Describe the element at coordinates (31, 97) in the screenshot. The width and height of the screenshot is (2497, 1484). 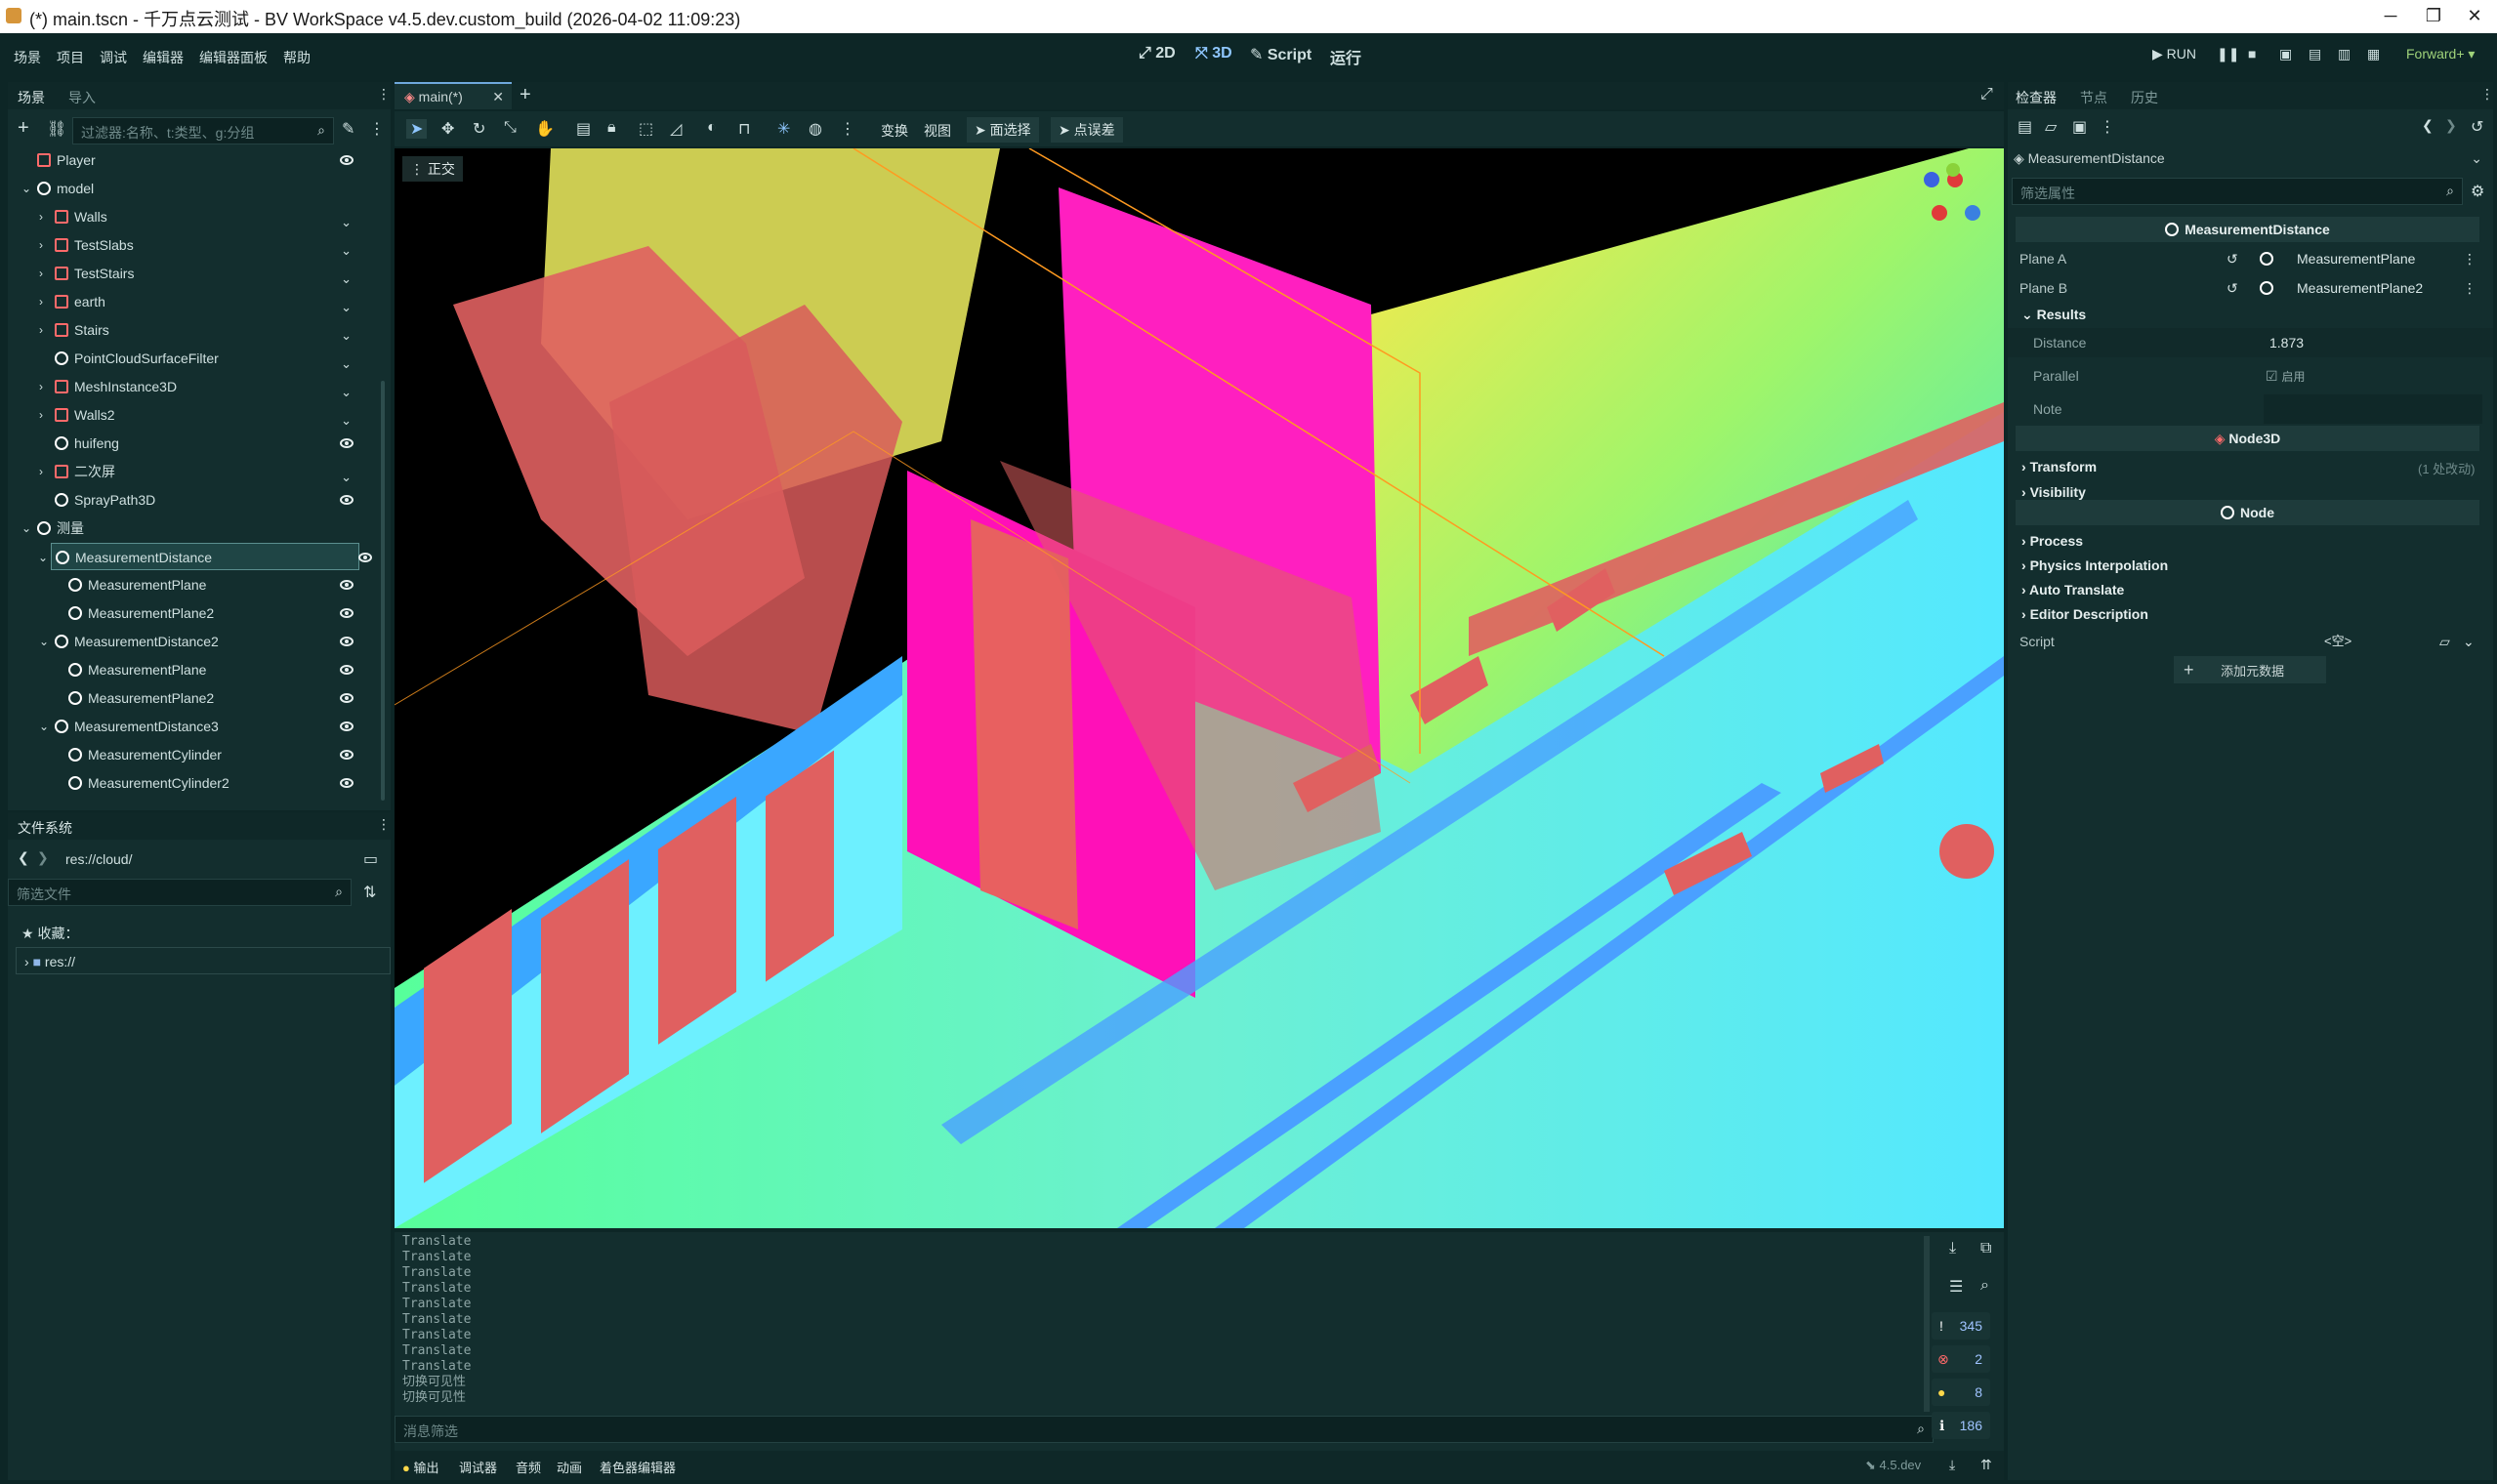
I see `tab-scene: 场景` at that location.